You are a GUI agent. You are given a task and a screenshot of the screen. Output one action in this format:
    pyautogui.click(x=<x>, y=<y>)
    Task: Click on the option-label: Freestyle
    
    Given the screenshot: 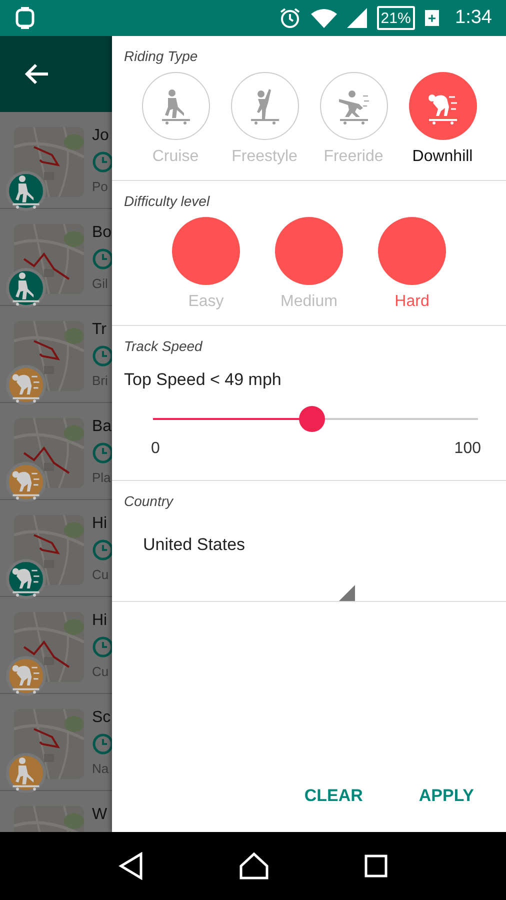 What is the action you would take?
    pyautogui.click(x=265, y=157)
    